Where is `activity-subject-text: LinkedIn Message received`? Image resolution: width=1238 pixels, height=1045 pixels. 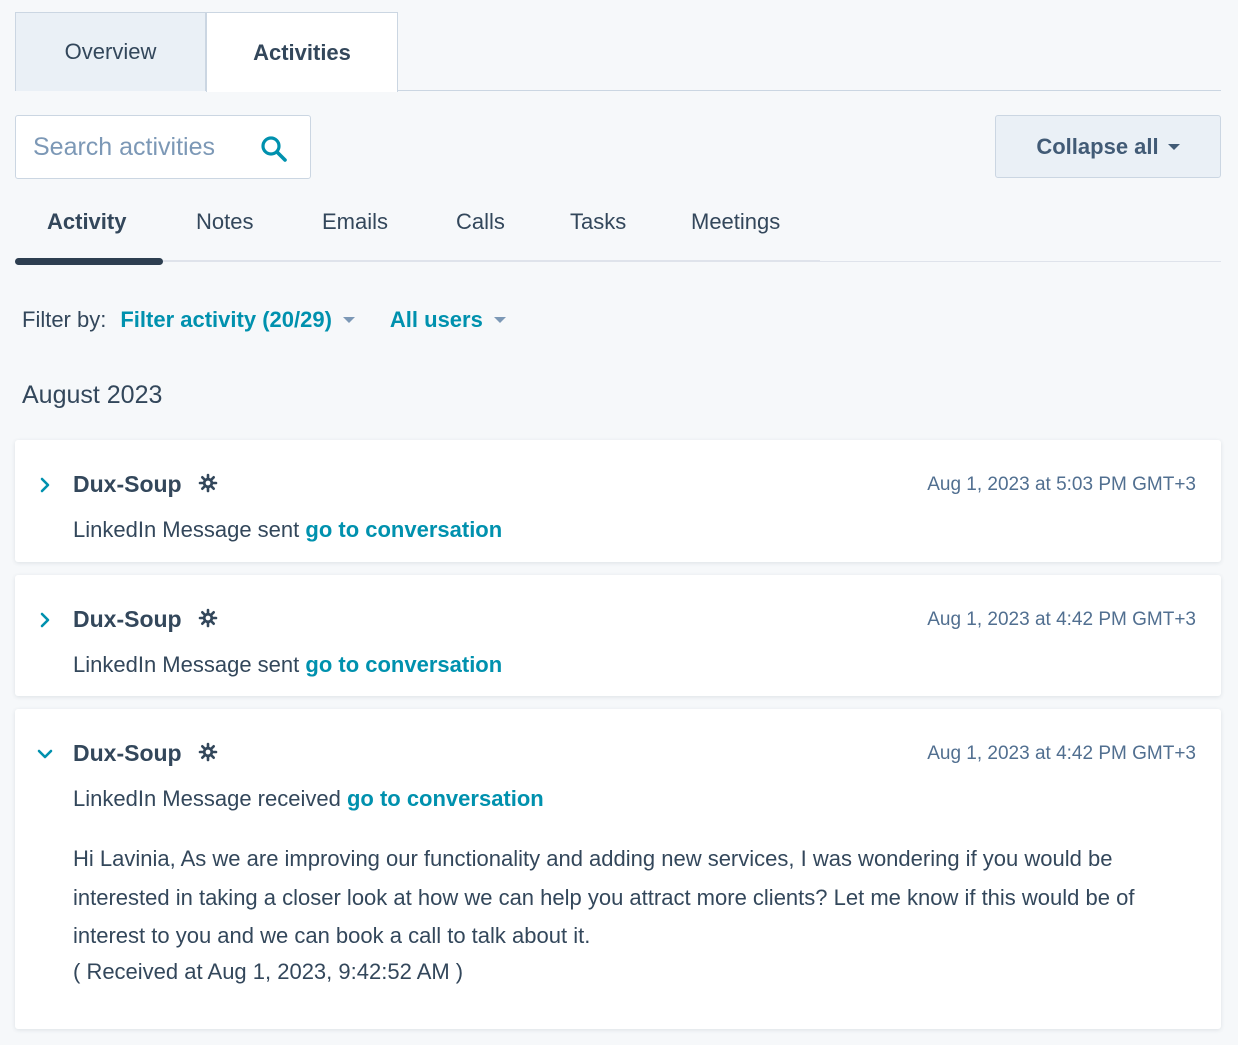 activity-subject-text: LinkedIn Message received is located at coordinates (207, 798).